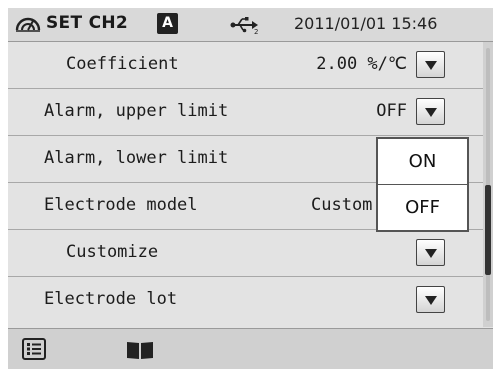 This screenshot has height=371, width=496. Describe the element at coordinates (256, 31) in the screenshot. I see `svg-text: 2` at that location.